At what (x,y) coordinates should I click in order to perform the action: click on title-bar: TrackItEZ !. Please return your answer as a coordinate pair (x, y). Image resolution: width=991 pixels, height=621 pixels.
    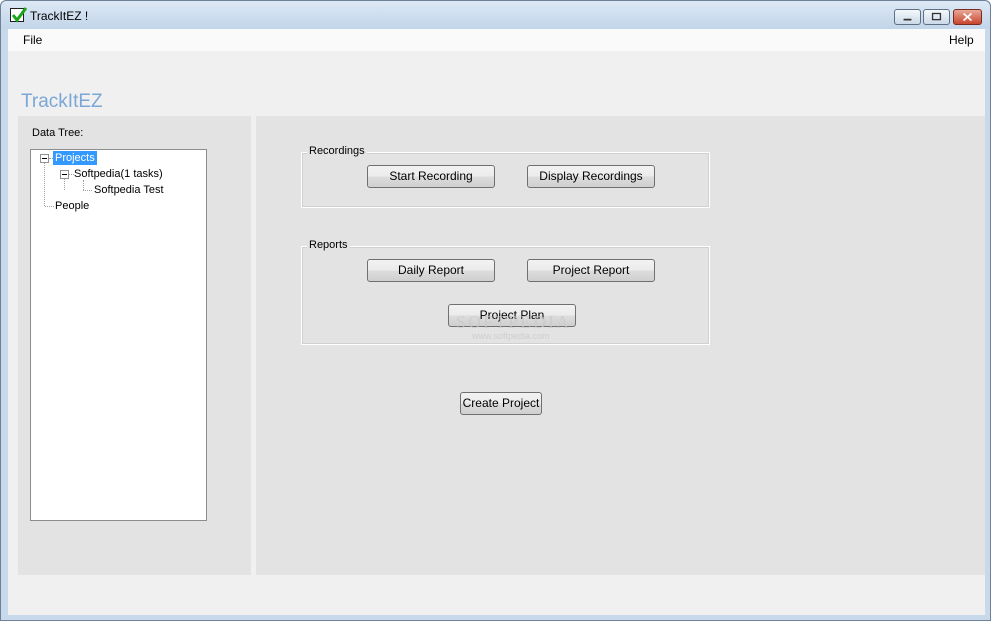
    Looking at the image, I should click on (495, 15).